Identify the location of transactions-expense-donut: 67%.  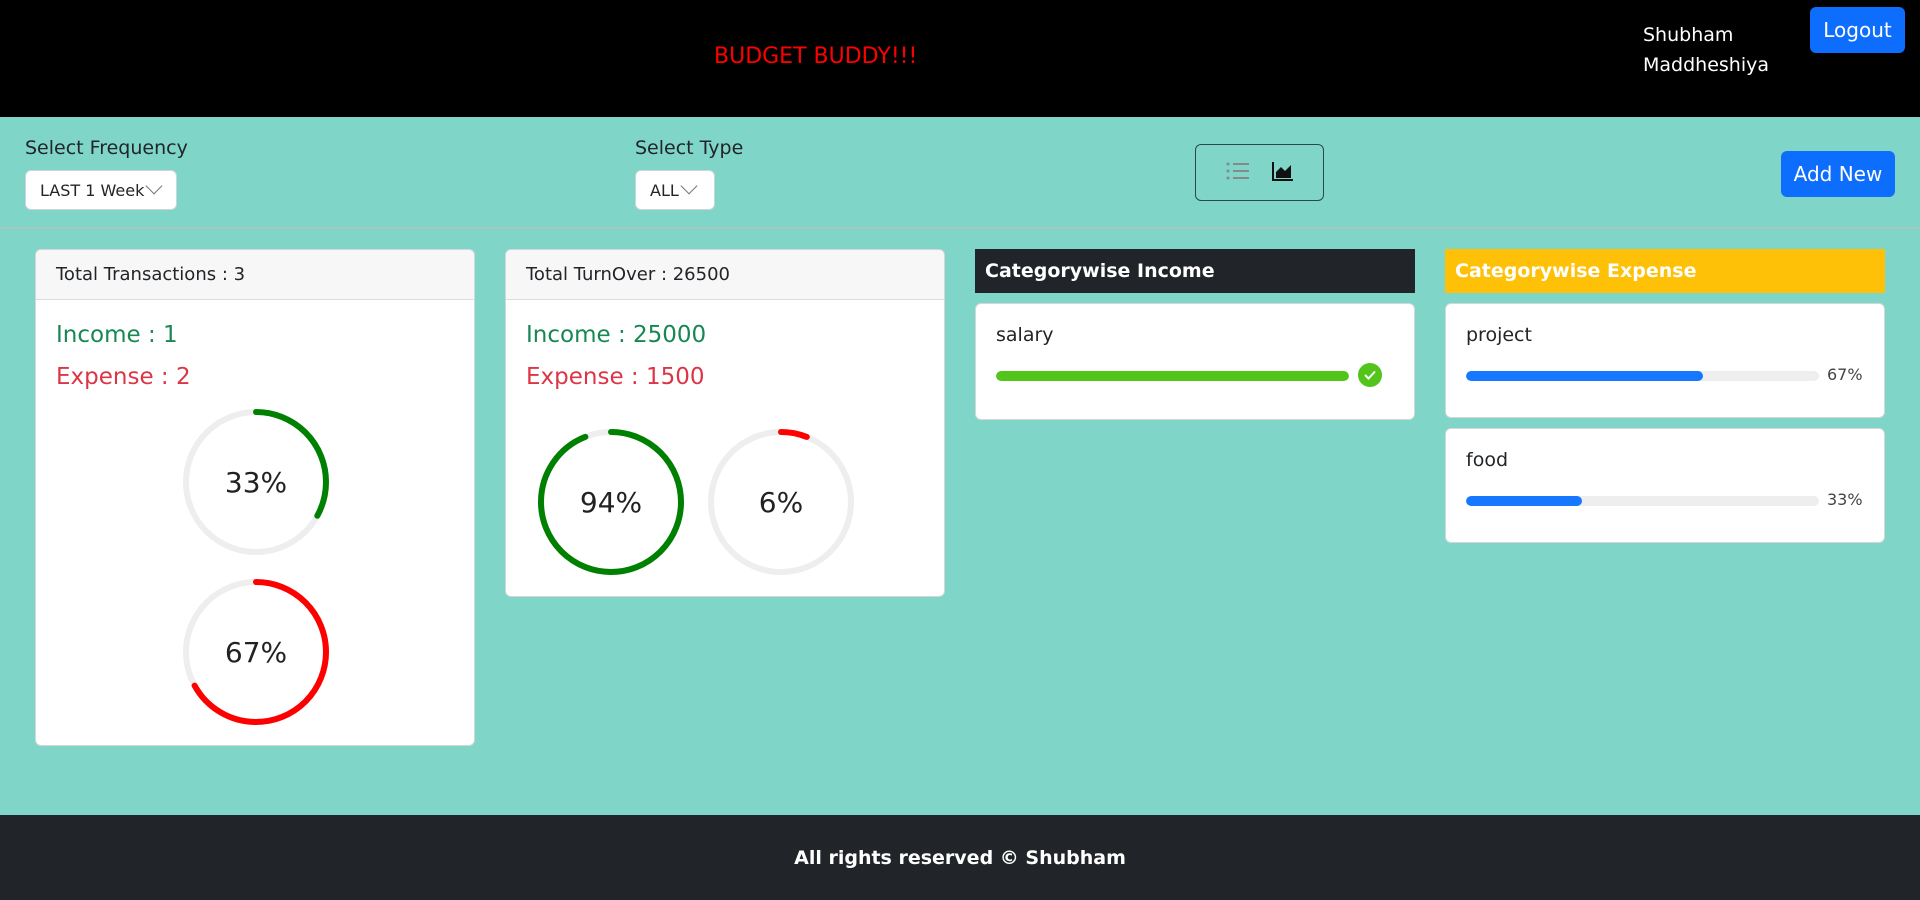
(256, 652).